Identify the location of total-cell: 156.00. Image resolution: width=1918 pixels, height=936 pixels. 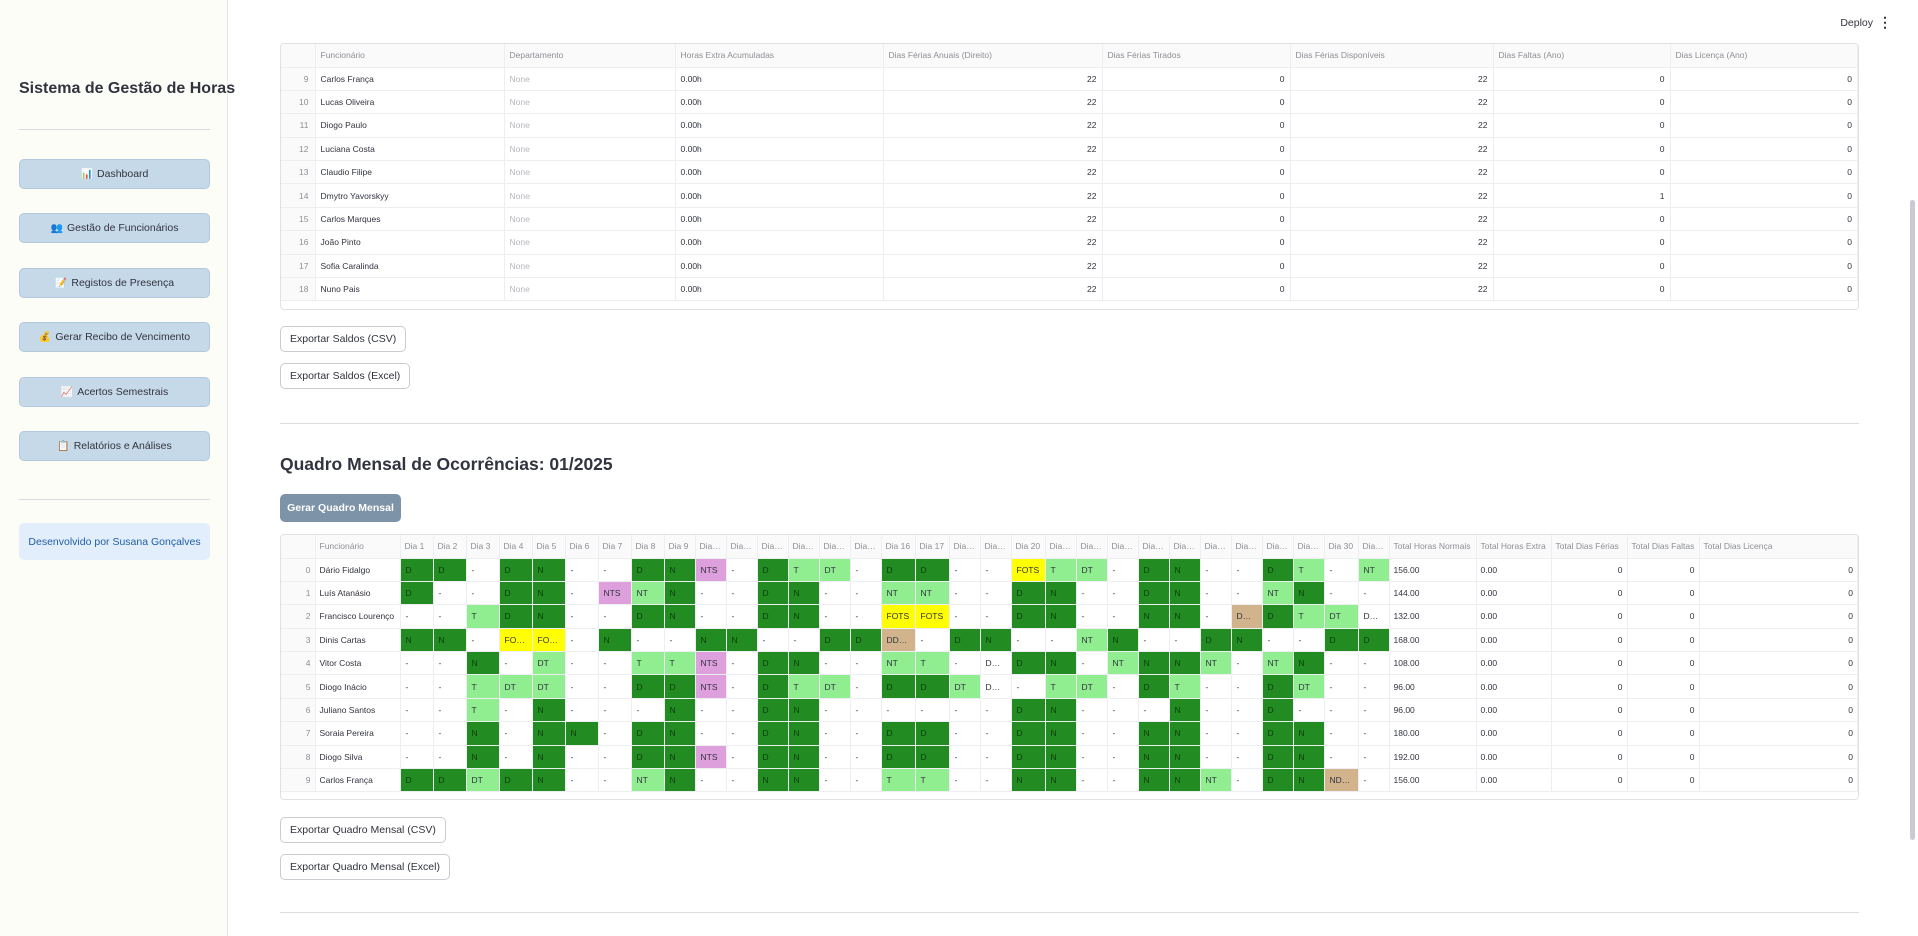
(1433, 570).